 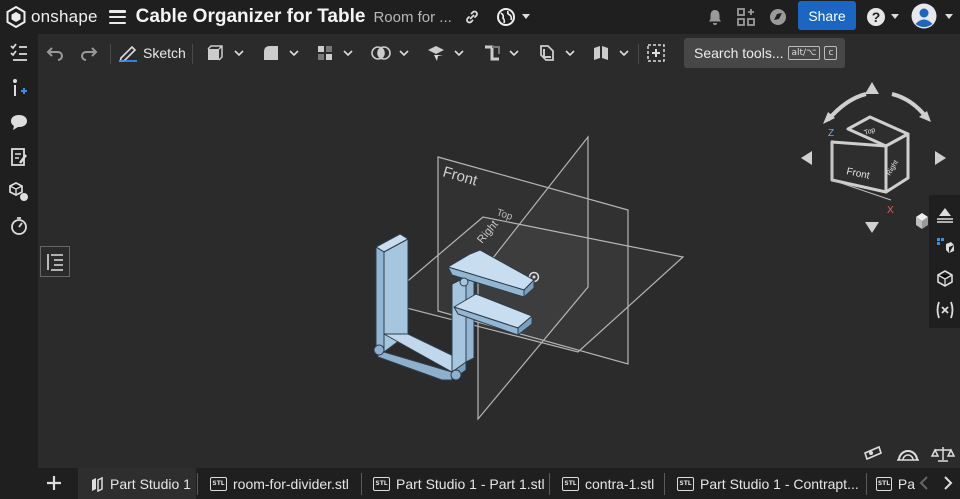 What do you see at coordinates (19, 122) in the screenshot?
I see `comments-icon` at bounding box center [19, 122].